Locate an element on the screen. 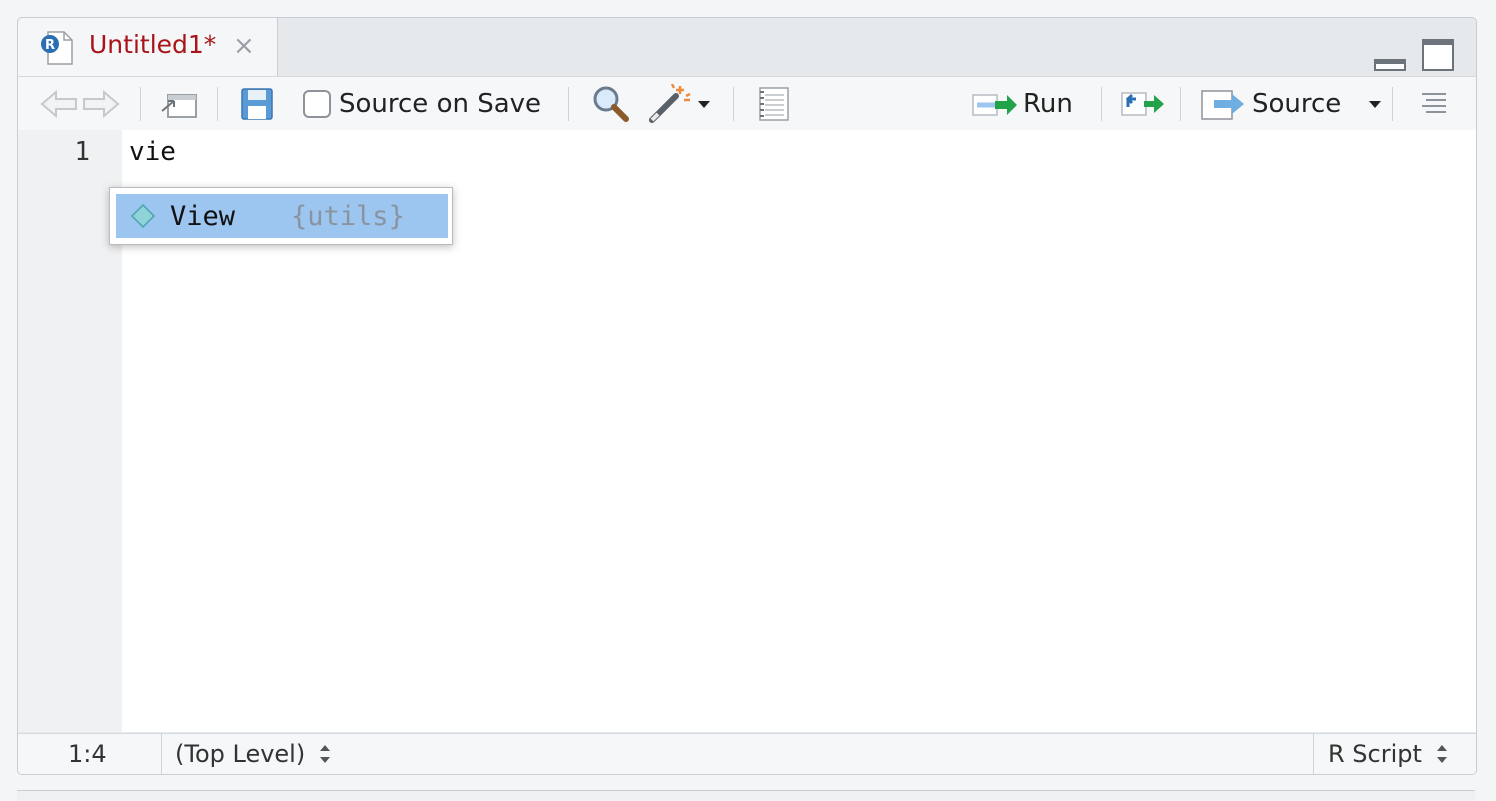 The width and height of the screenshot is (1496, 801). rerun-button is located at coordinates (1144, 103).